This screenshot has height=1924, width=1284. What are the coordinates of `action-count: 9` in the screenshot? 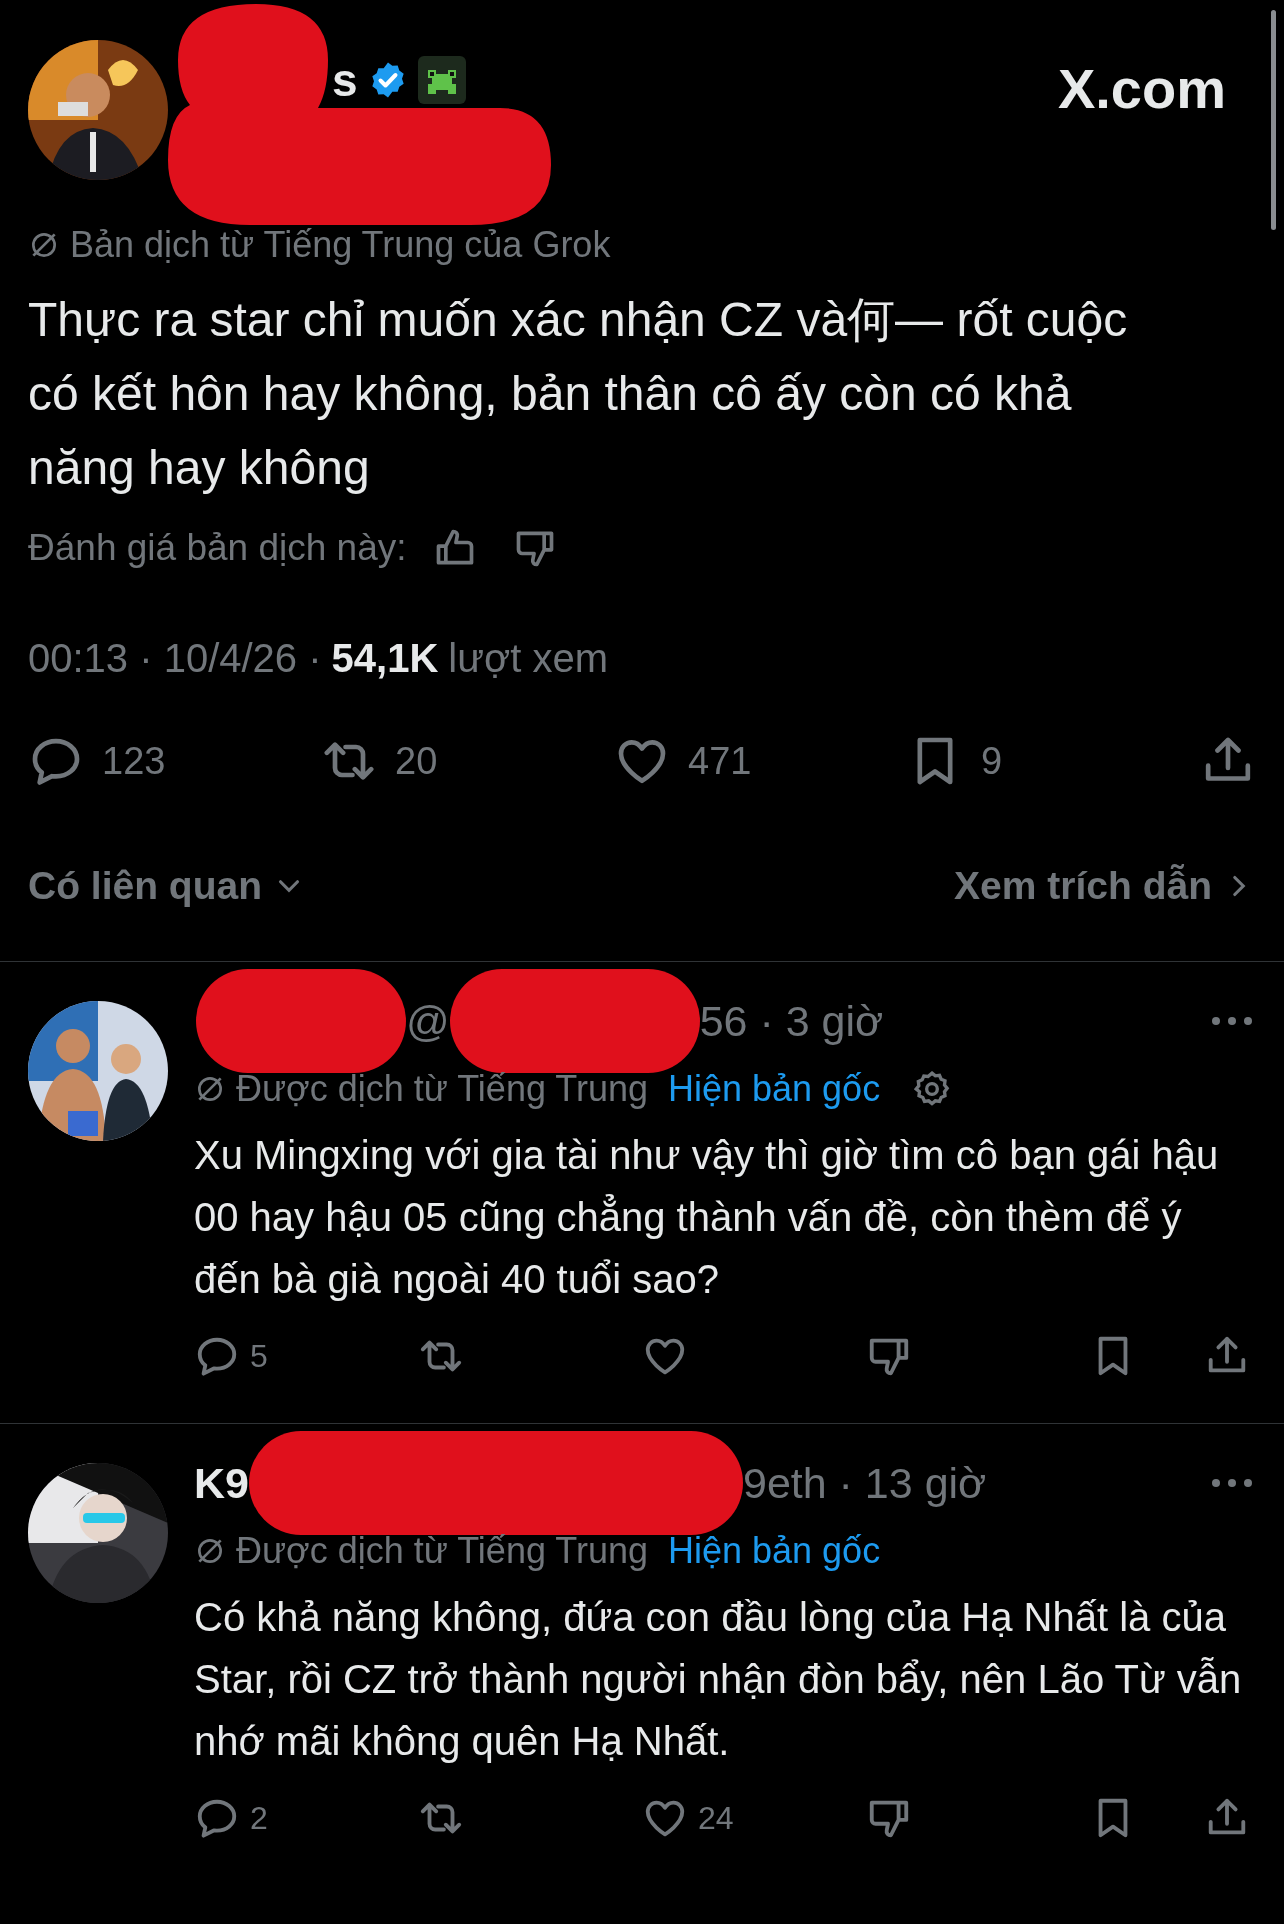 It's located at (992, 761).